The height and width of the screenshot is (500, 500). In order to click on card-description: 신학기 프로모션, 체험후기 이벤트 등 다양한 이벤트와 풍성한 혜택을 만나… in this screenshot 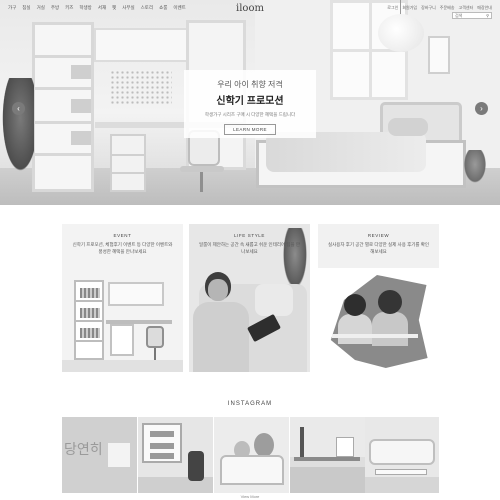, I will do `click(122, 248)`.